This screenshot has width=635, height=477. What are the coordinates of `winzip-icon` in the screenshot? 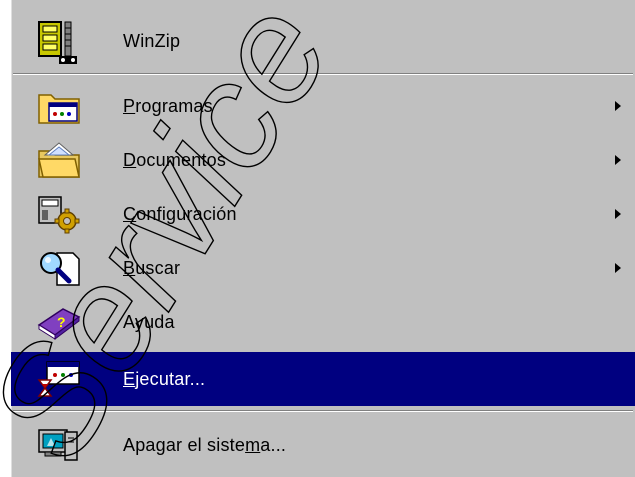 It's located at (59, 42).